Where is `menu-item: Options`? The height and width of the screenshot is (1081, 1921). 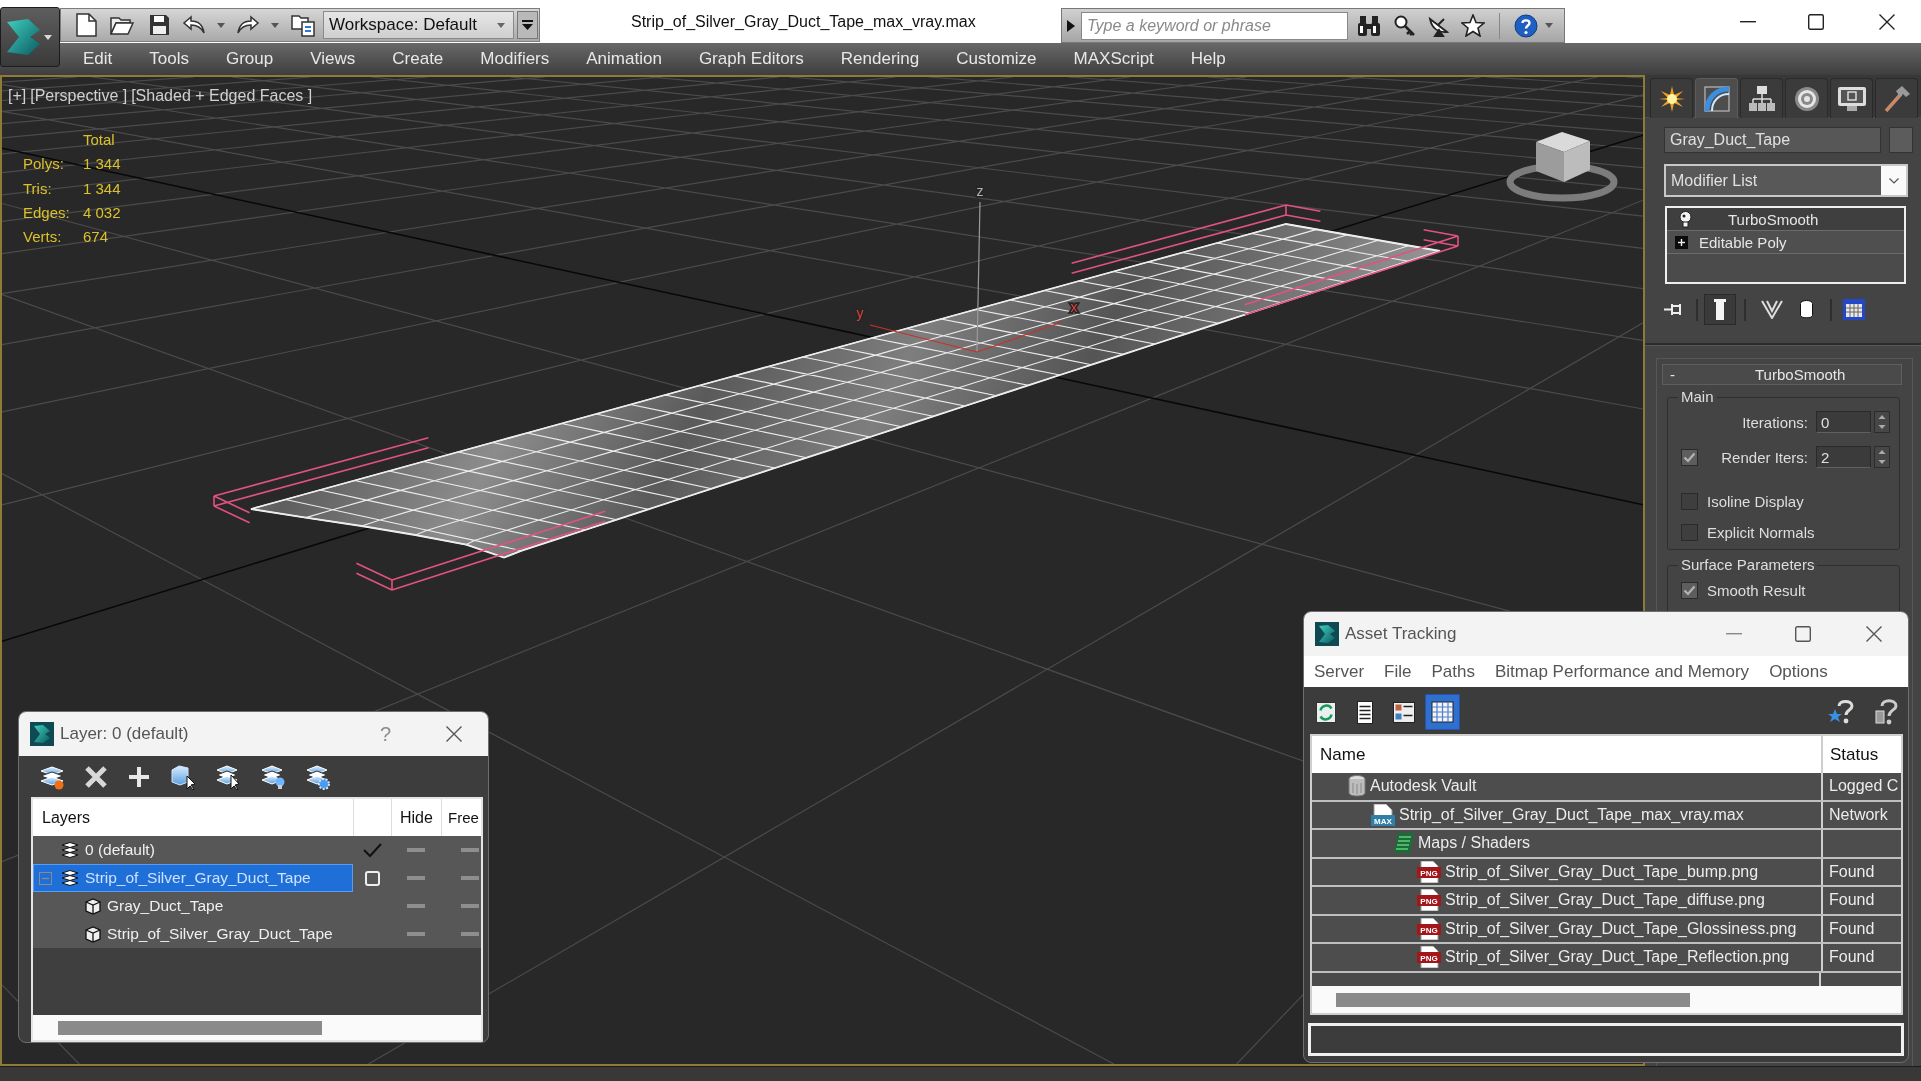
menu-item: Options is located at coordinates (1798, 671).